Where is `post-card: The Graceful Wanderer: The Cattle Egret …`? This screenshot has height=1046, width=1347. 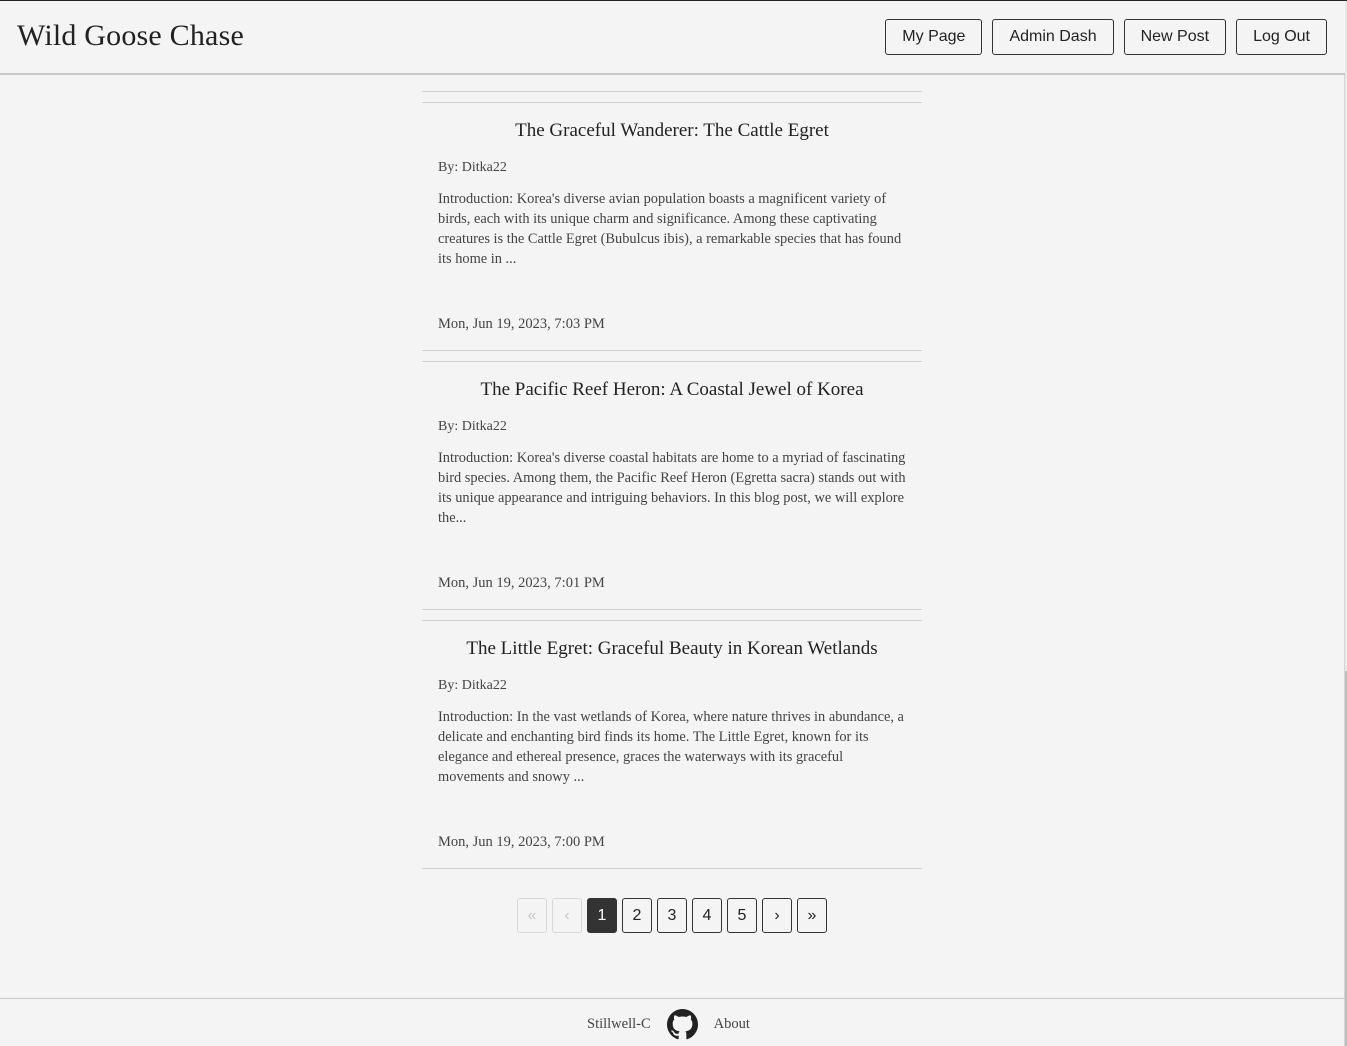 post-card: The Graceful Wanderer: The Cattle Egret … is located at coordinates (672, 220).